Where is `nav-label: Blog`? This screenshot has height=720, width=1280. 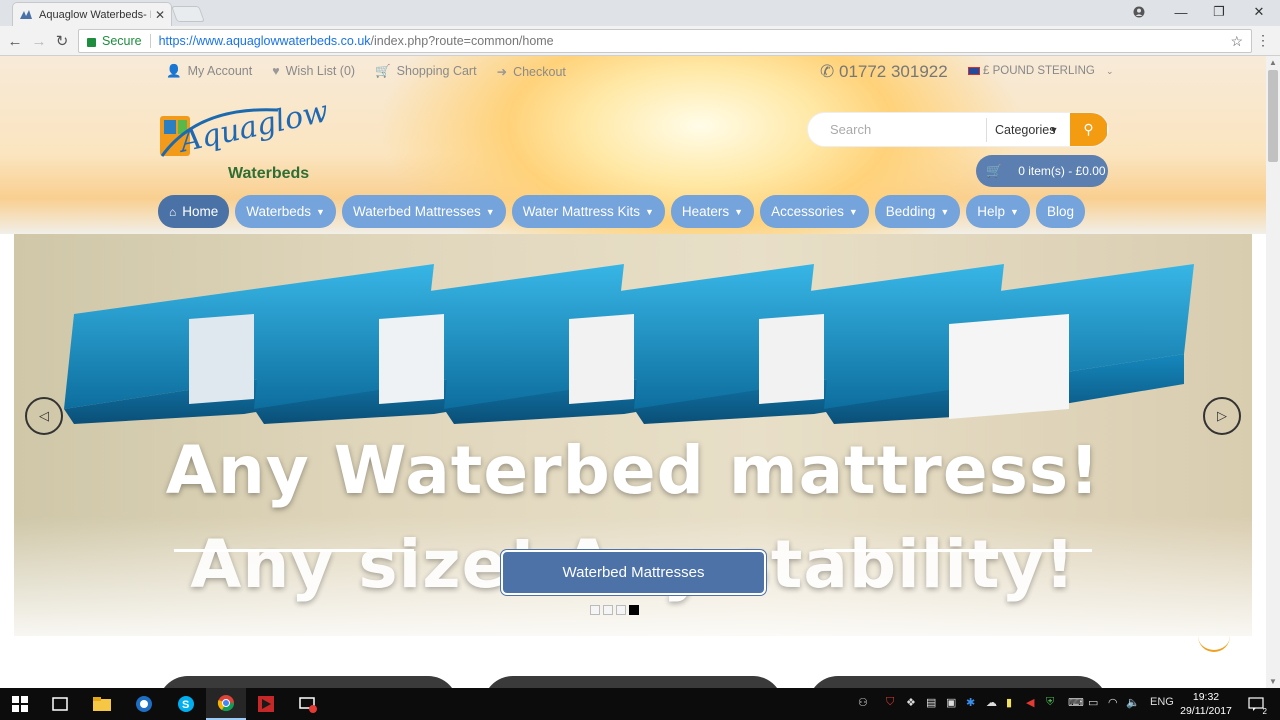
nav-label: Blog is located at coordinates (1060, 211).